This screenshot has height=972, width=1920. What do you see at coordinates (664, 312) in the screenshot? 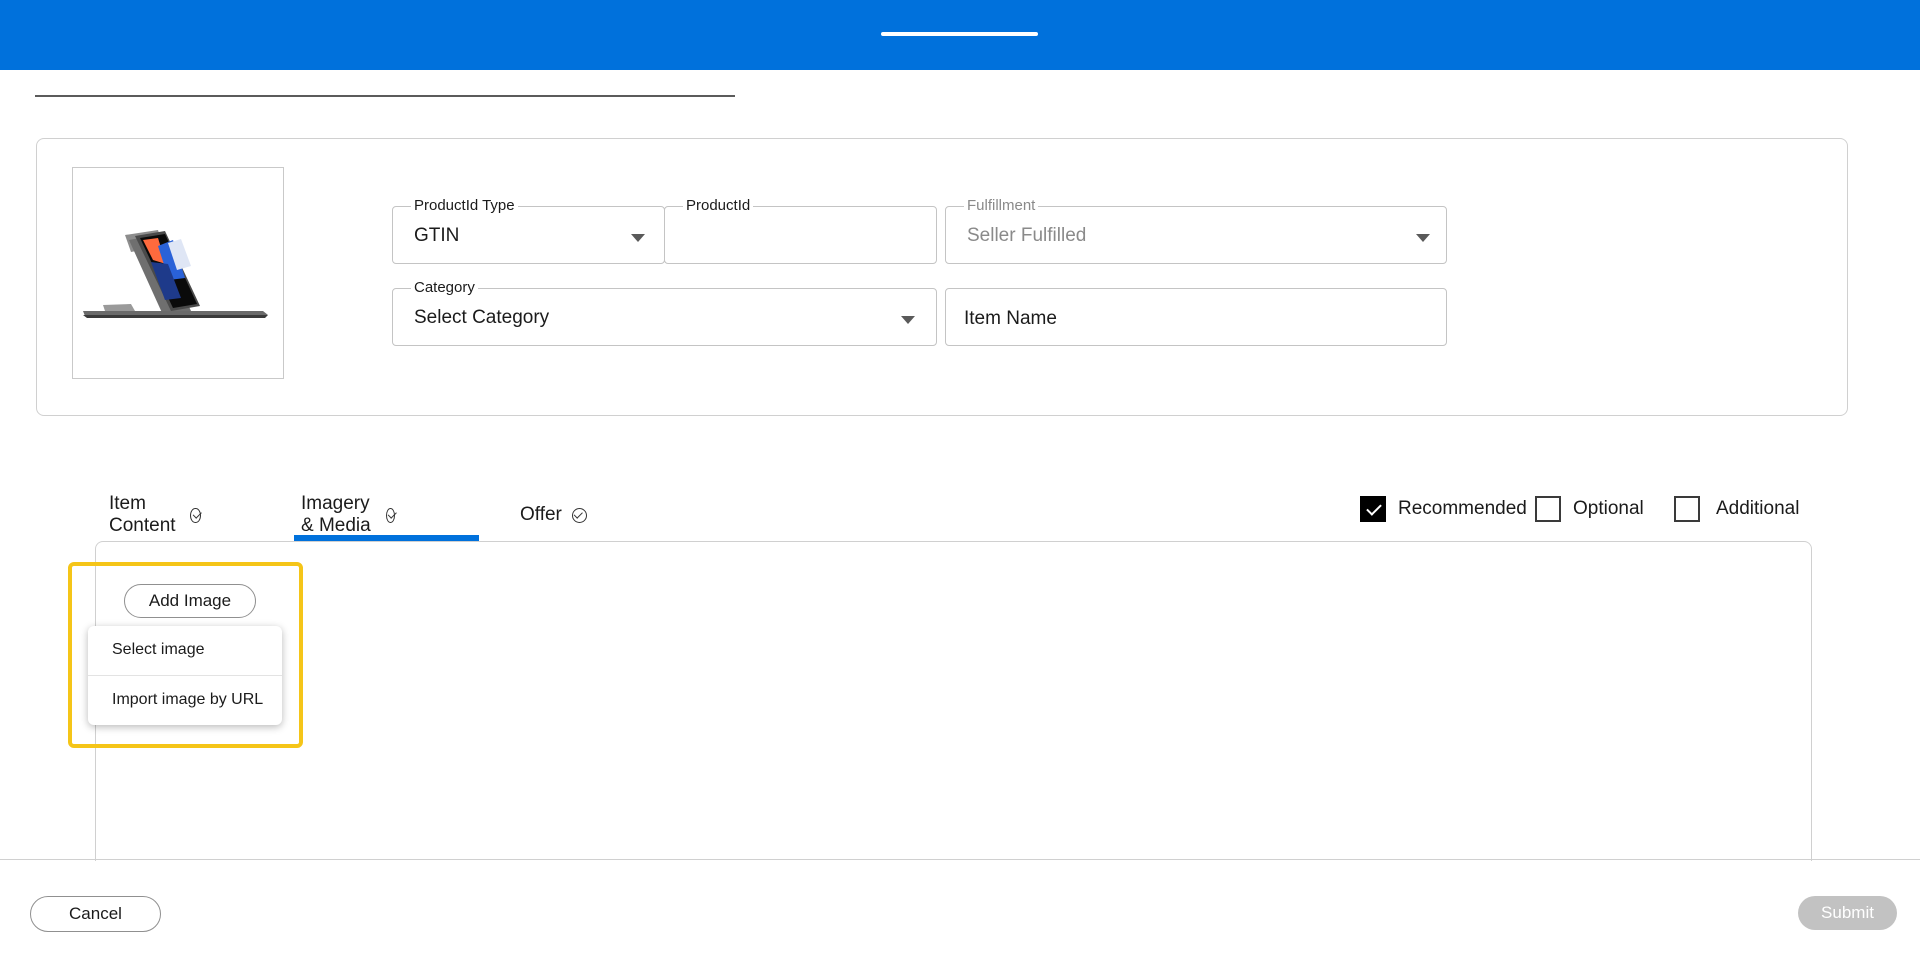
I see `category-select: Category Select Category` at bounding box center [664, 312].